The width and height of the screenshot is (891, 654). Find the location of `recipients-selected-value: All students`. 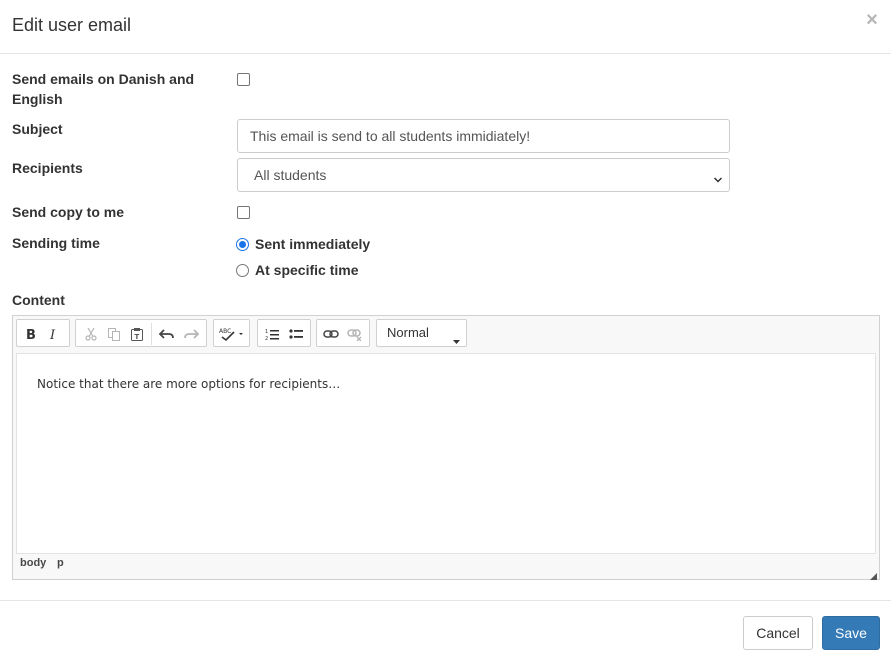

recipients-selected-value: All students is located at coordinates (290, 175).